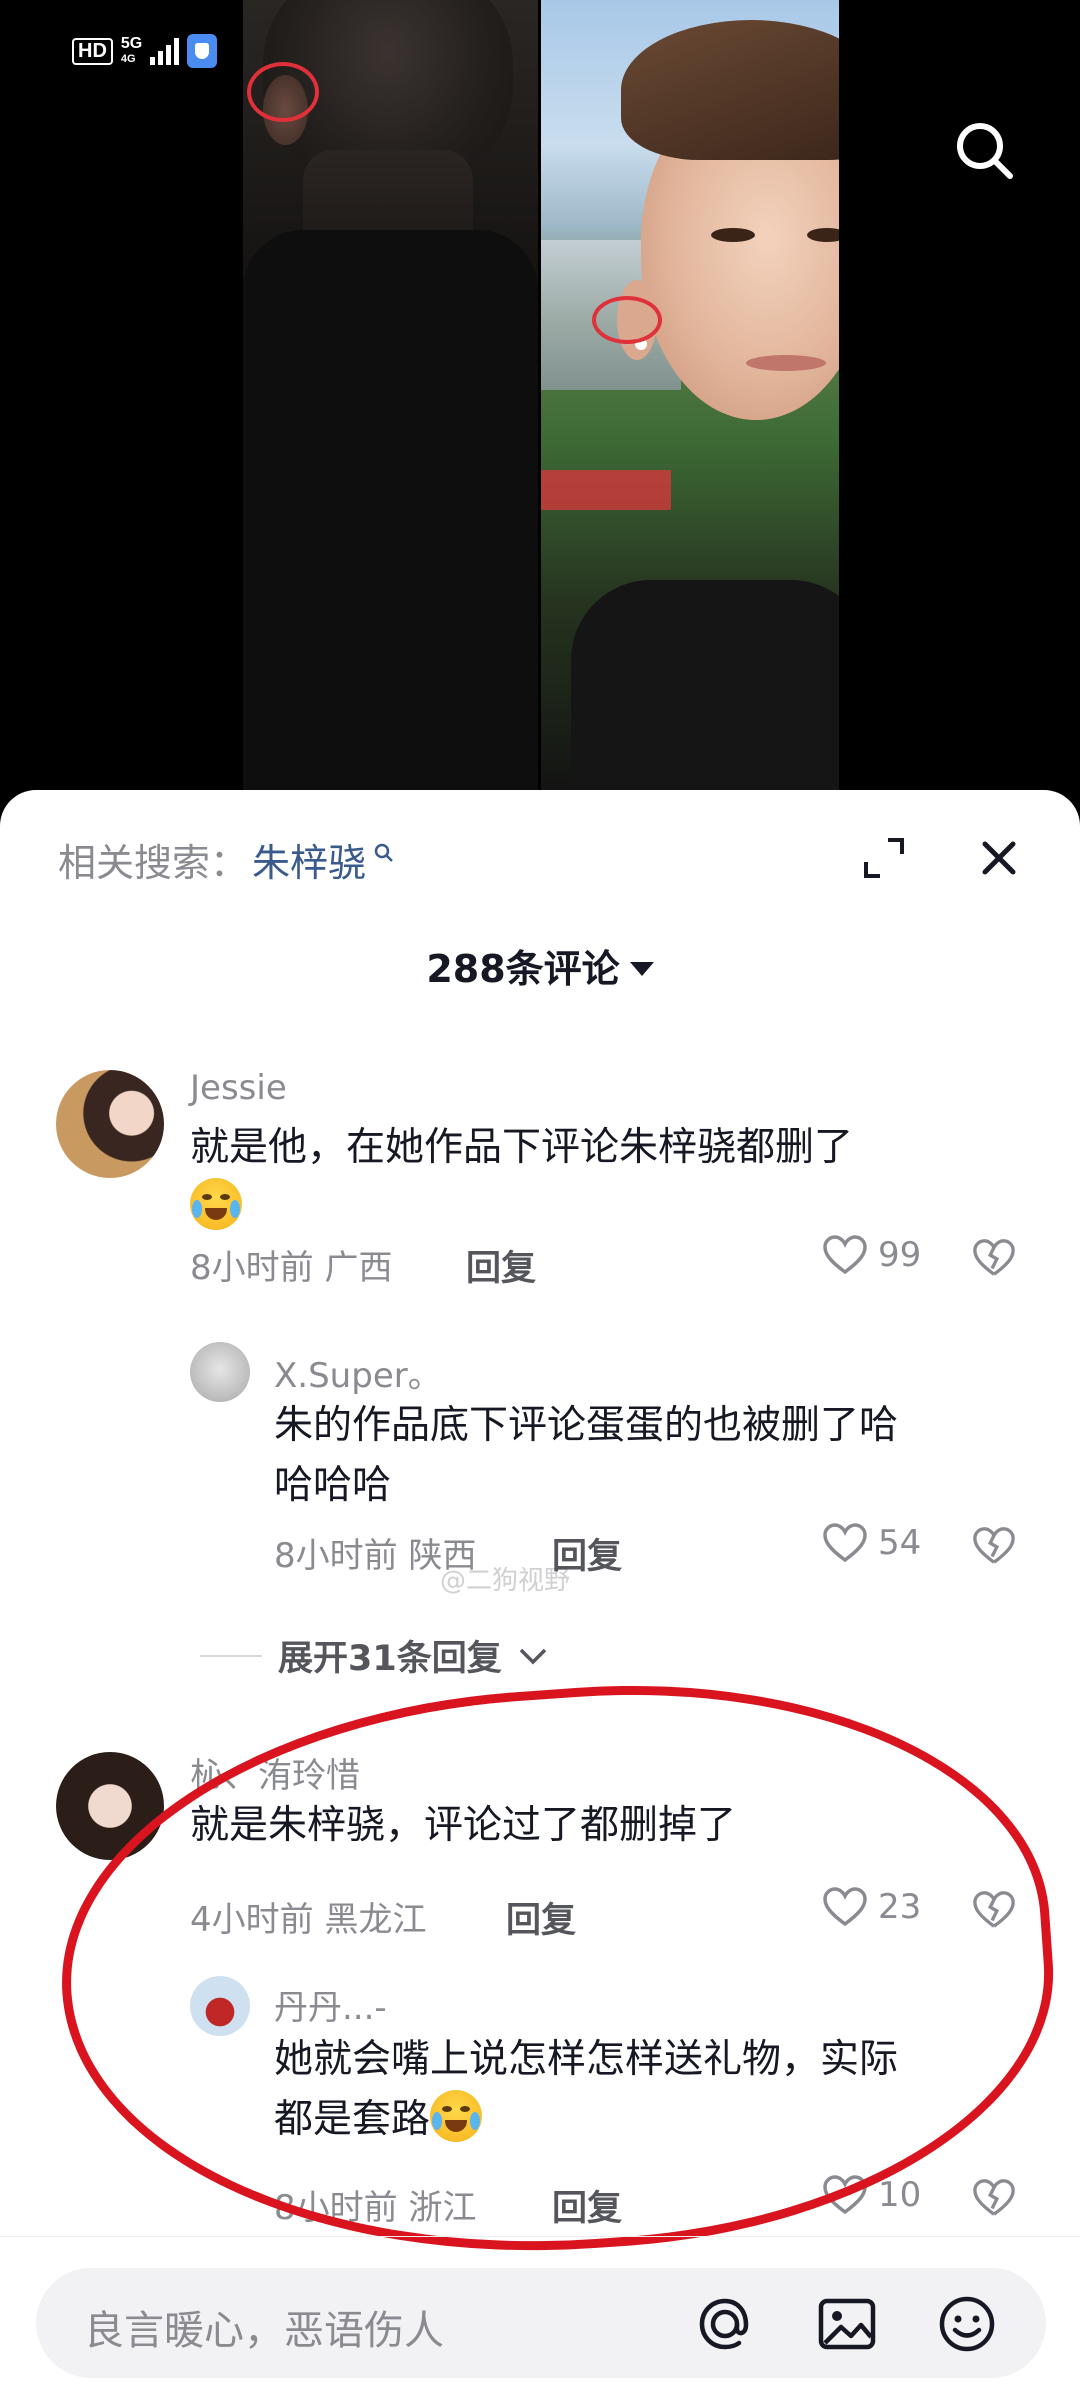 Image resolution: width=1080 pixels, height=2400 pixels. What do you see at coordinates (540, 965) in the screenshot?
I see `comment-count: 288条评论` at bounding box center [540, 965].